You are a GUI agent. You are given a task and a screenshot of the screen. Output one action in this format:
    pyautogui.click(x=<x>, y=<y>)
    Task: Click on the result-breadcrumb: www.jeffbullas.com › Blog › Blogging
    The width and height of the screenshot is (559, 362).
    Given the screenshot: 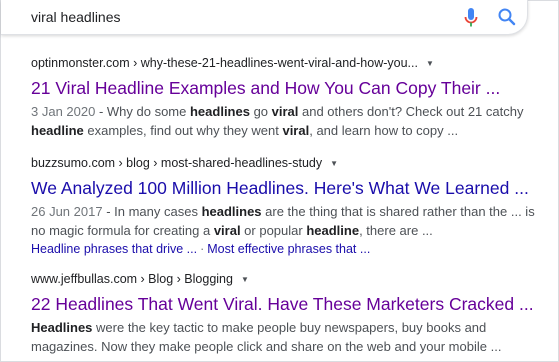 What is the action you would take?
    pyautogui.click(x=132, y=279)
    